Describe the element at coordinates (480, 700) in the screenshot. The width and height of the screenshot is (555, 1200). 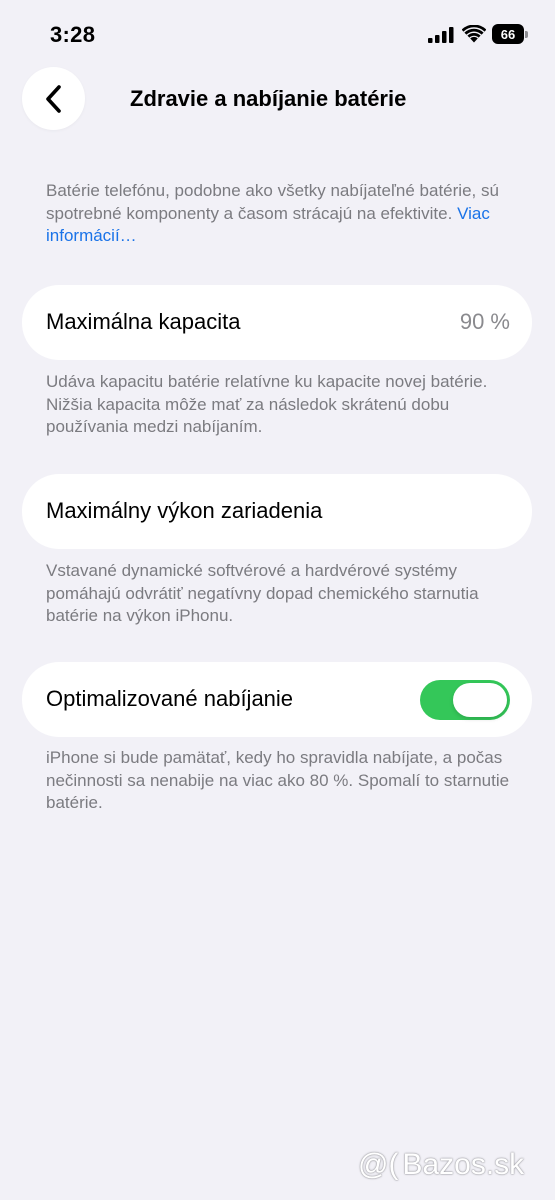
I see `toggle-knob` at that location.